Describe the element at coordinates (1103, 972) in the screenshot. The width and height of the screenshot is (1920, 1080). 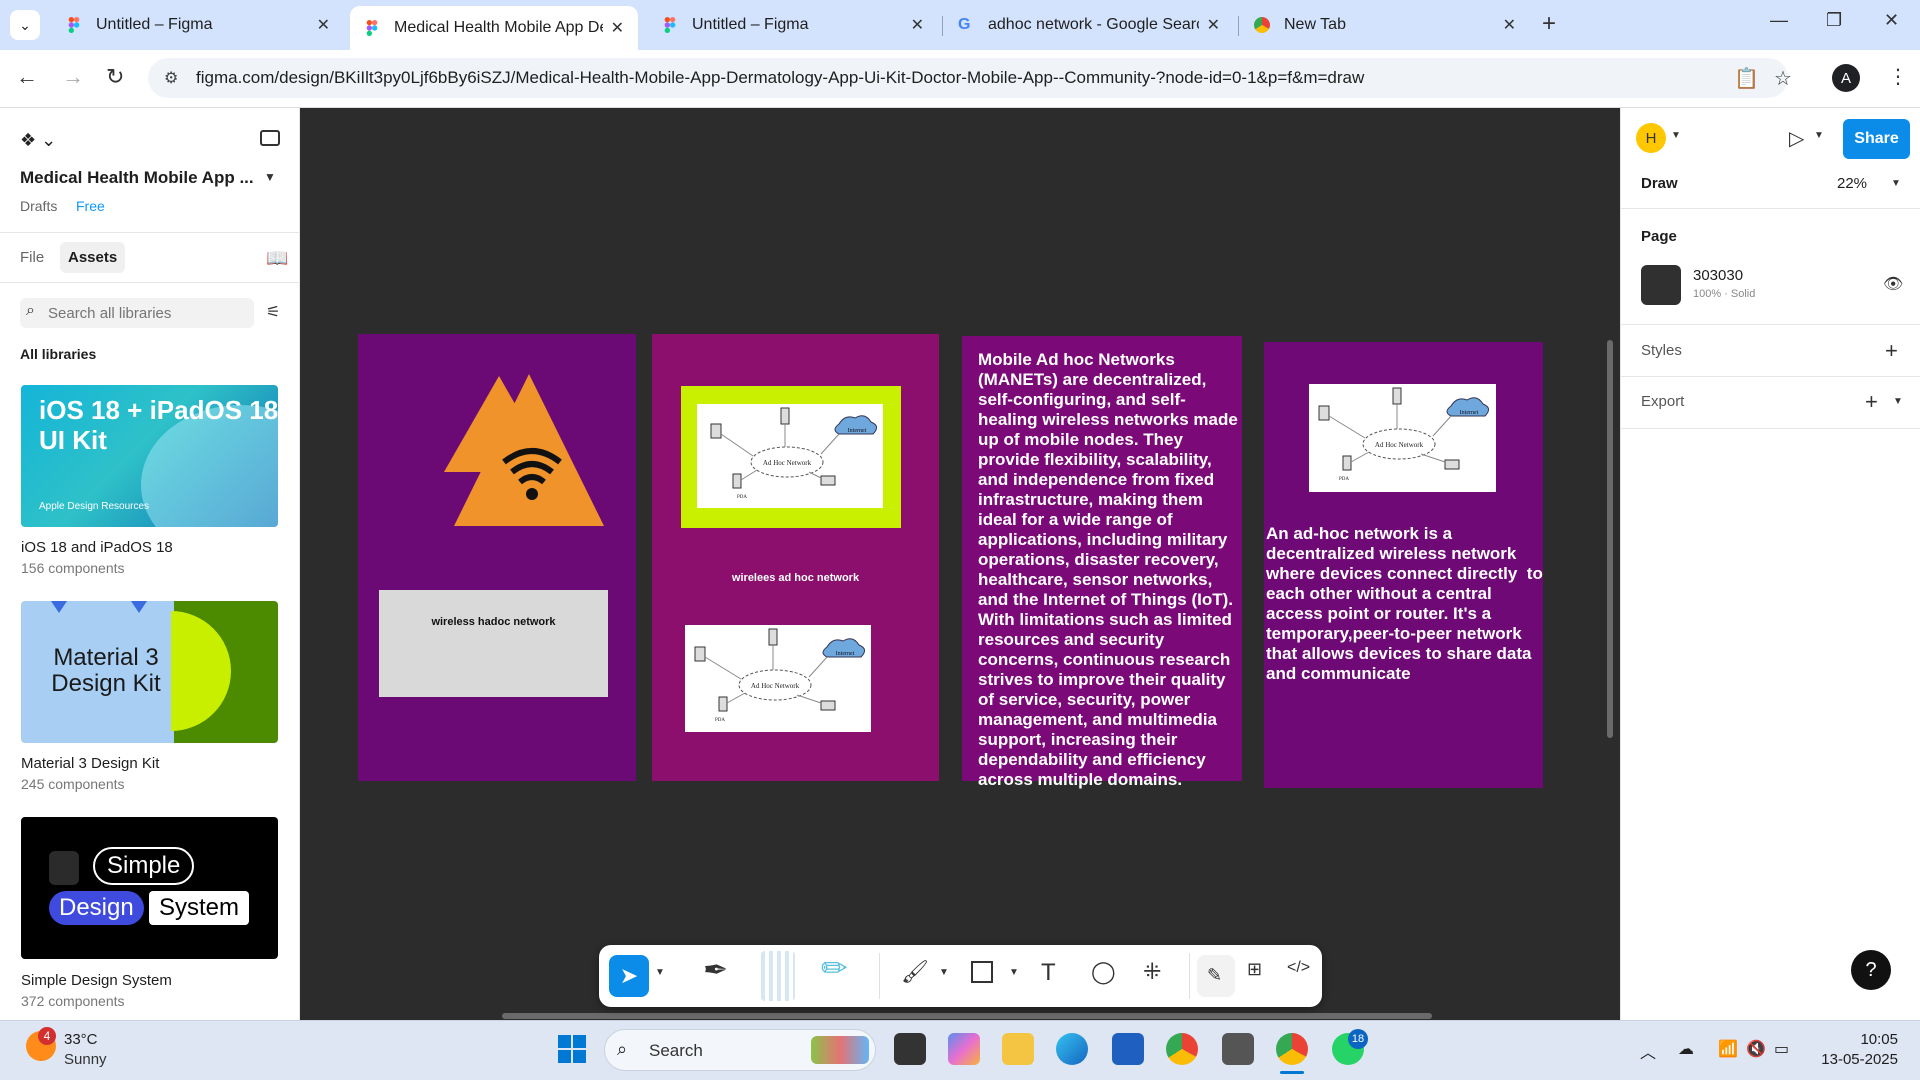
I see `comment-icon: ◯` at that location.